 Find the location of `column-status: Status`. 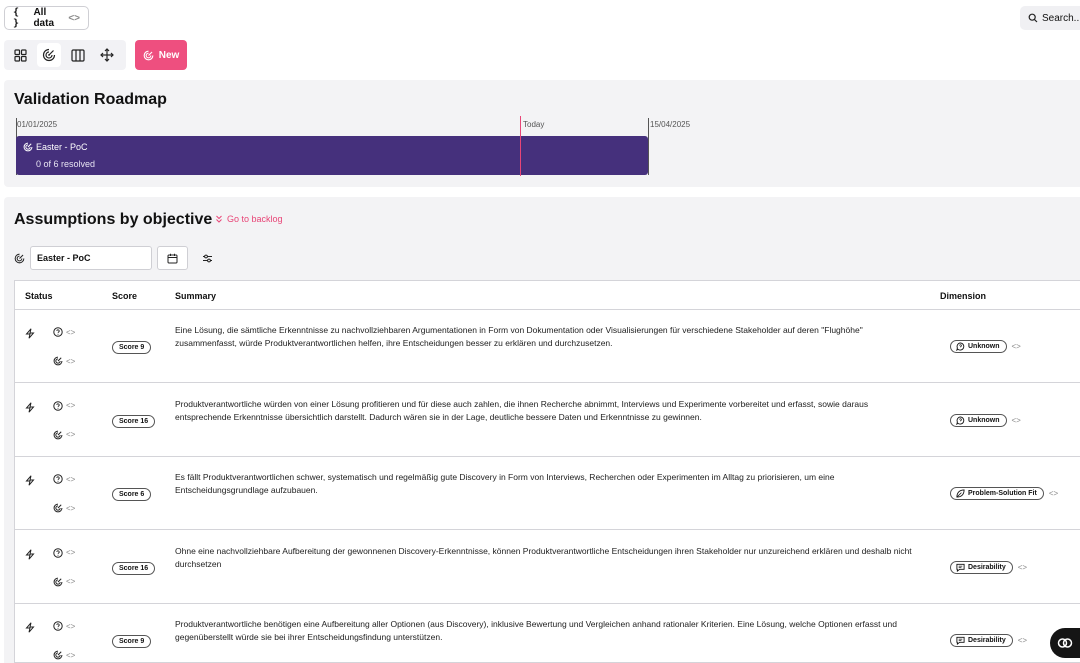

column-status: Status is located at coordinates (39, 296).